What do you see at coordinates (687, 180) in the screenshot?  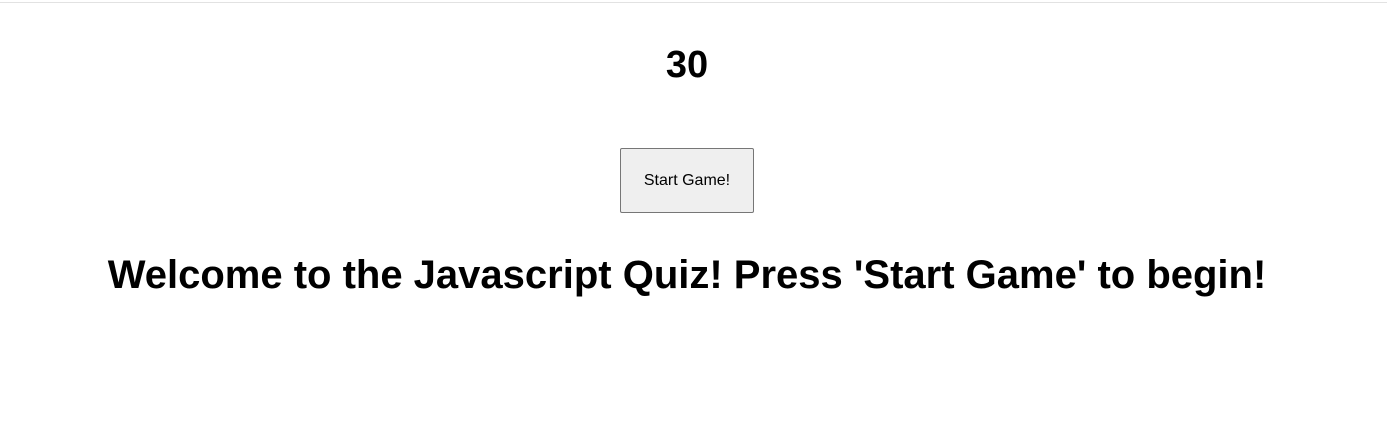 I see `start-game-button: Start Game!` at bounding box center [687, 180].